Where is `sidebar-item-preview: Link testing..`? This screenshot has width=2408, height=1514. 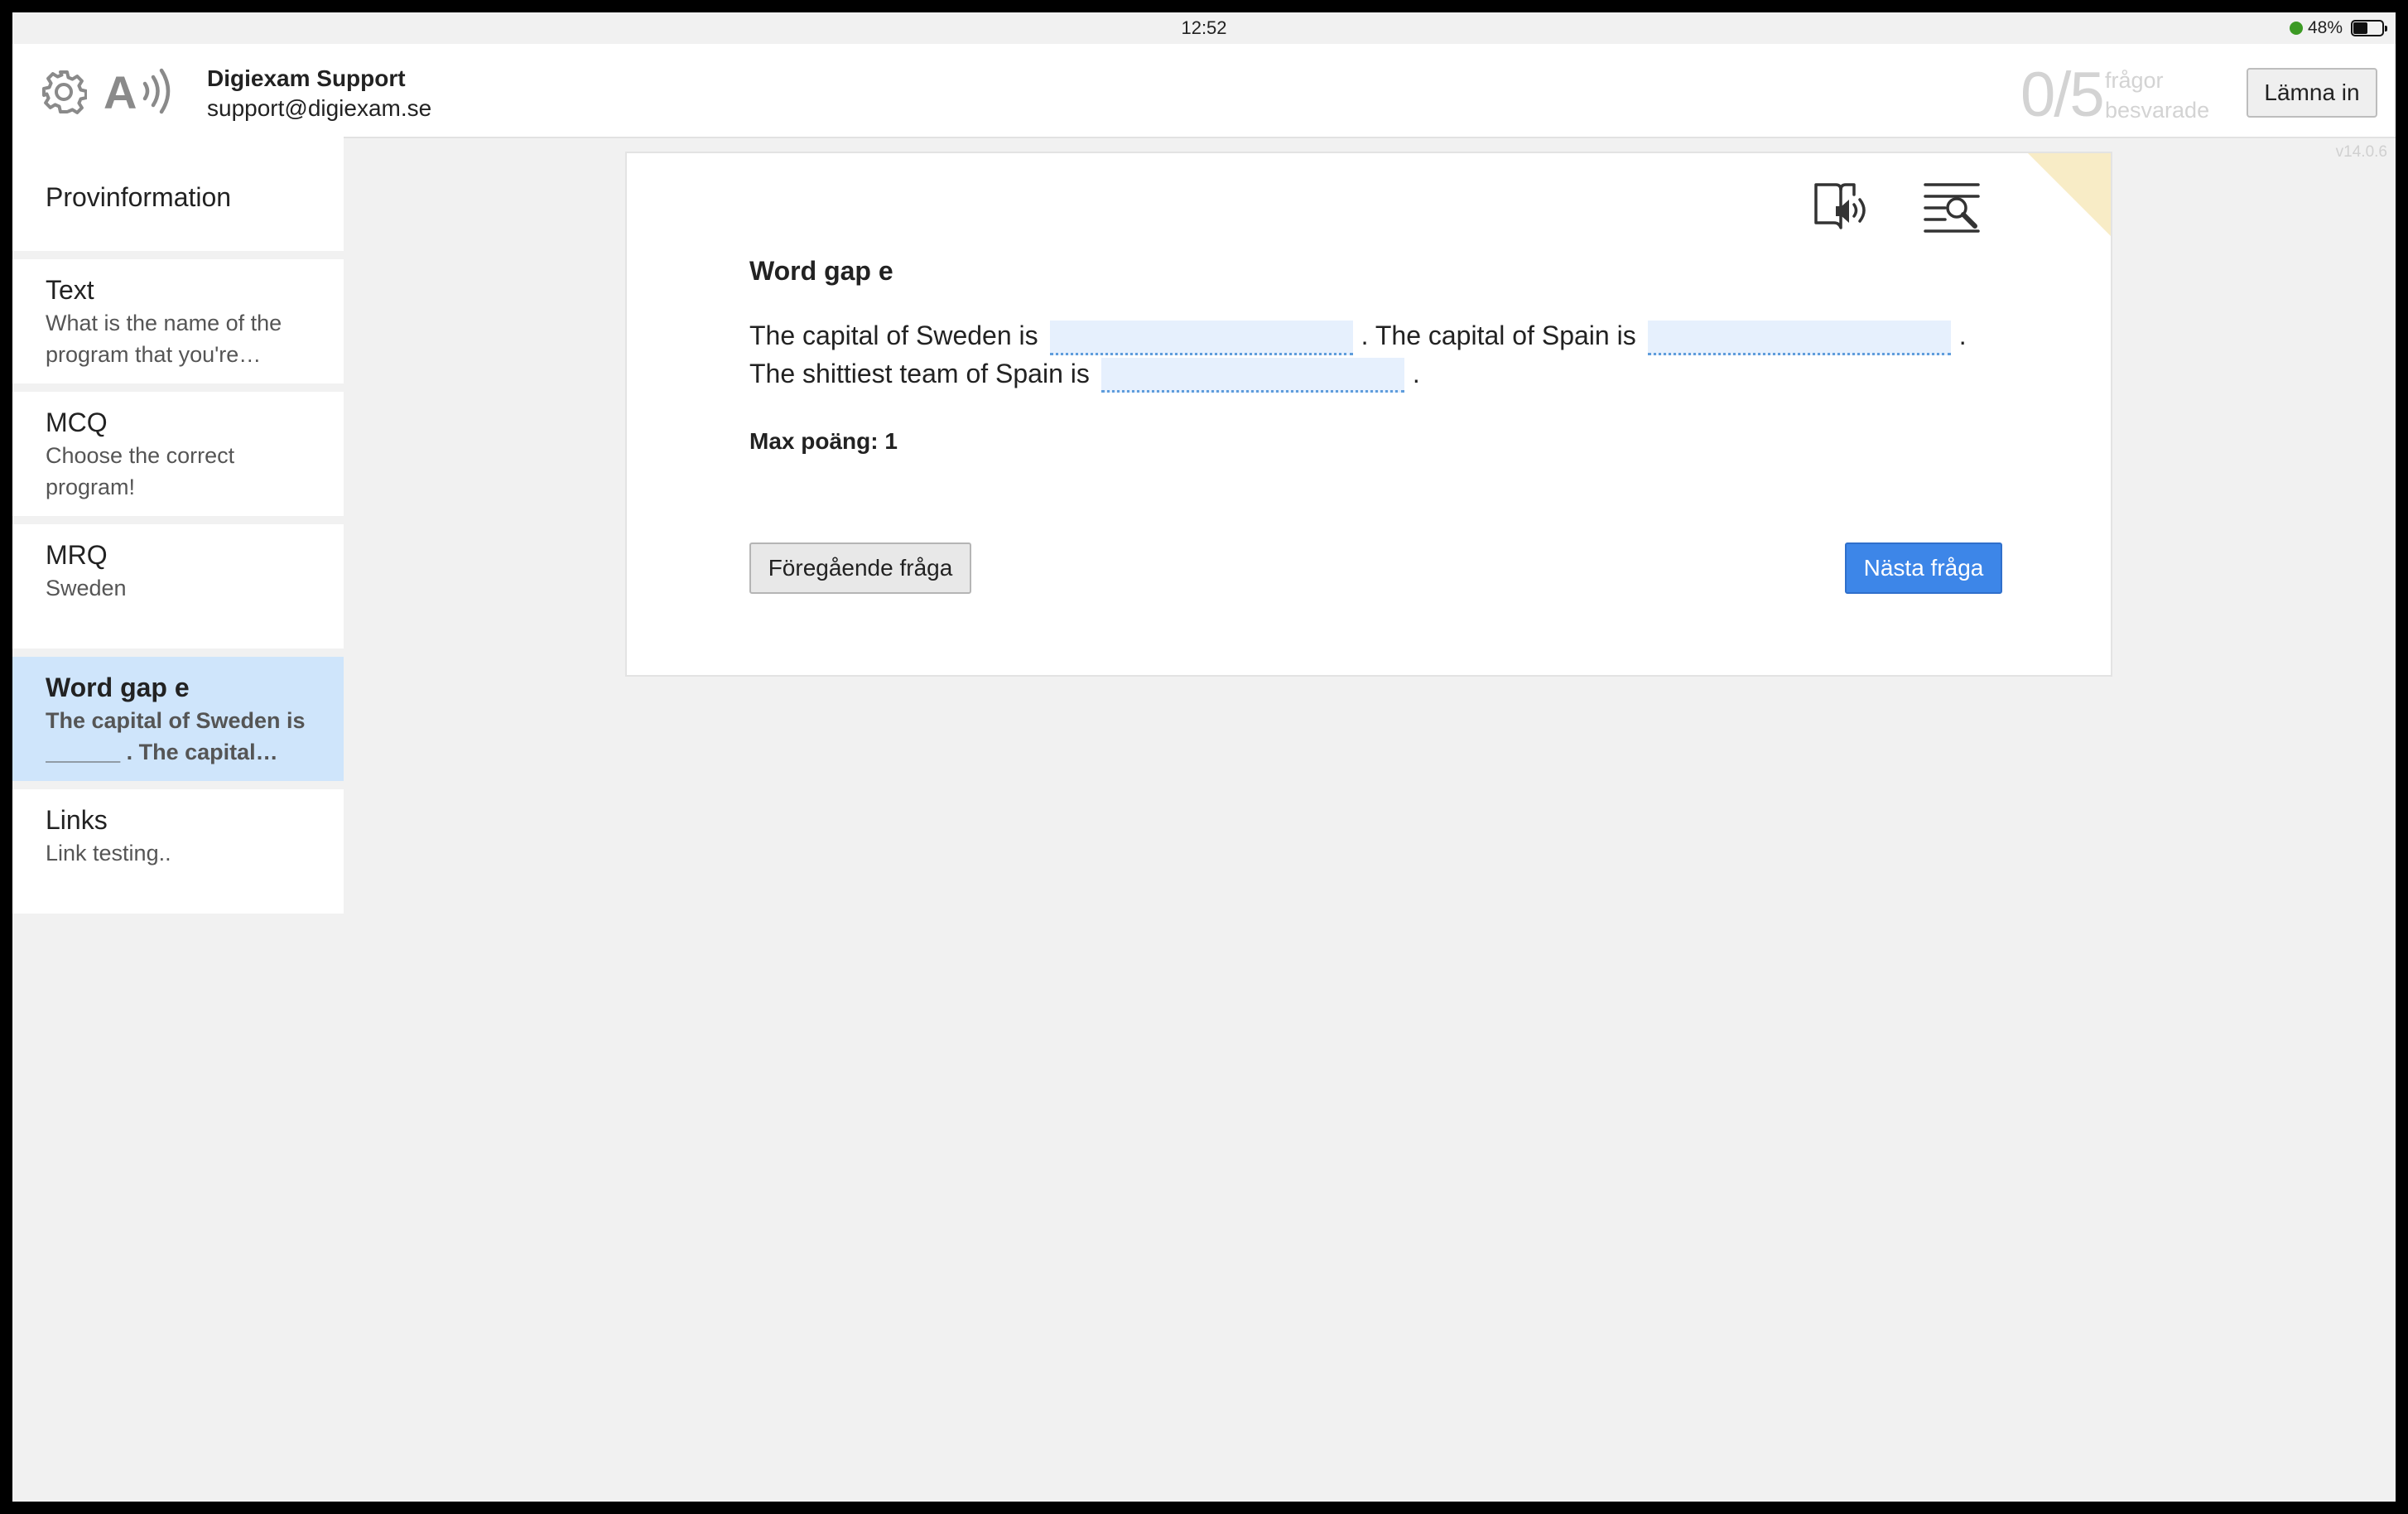 sidebar-item-preview: Link testing.. is located at coordinates (109, 853).